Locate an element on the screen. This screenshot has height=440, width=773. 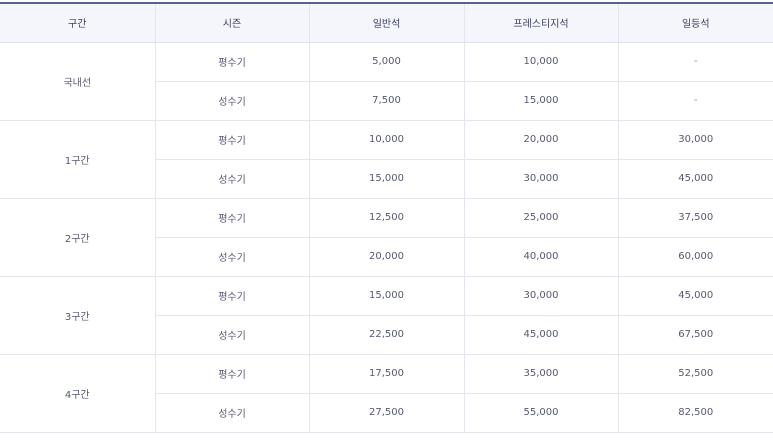
first-cell: 82,500 is located at coordinates (695, 413).